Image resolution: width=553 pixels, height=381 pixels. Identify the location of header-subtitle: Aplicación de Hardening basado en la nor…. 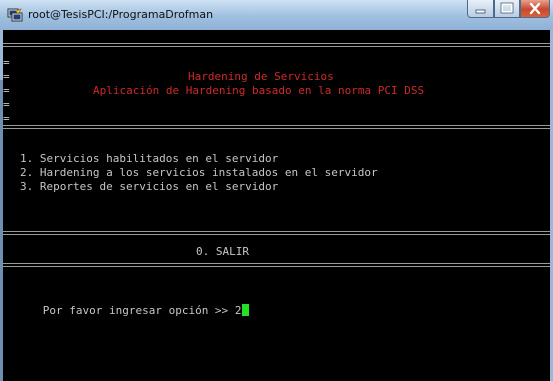
(259, 90).